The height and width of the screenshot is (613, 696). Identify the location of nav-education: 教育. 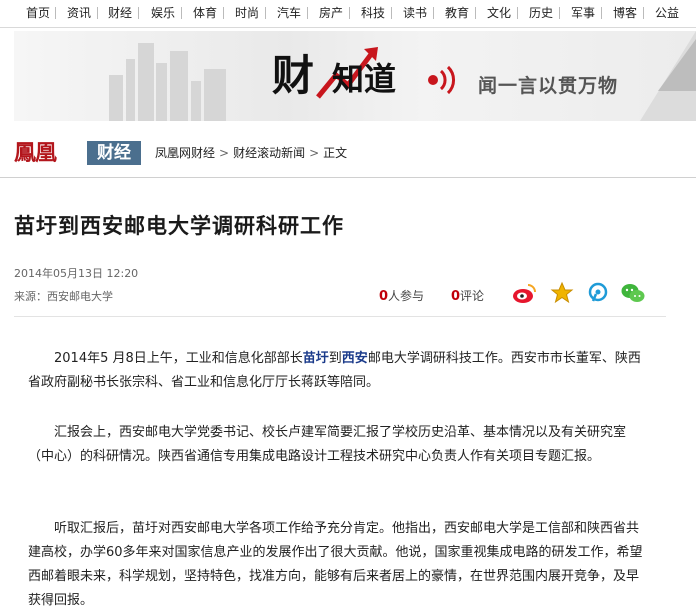
(457, 13).